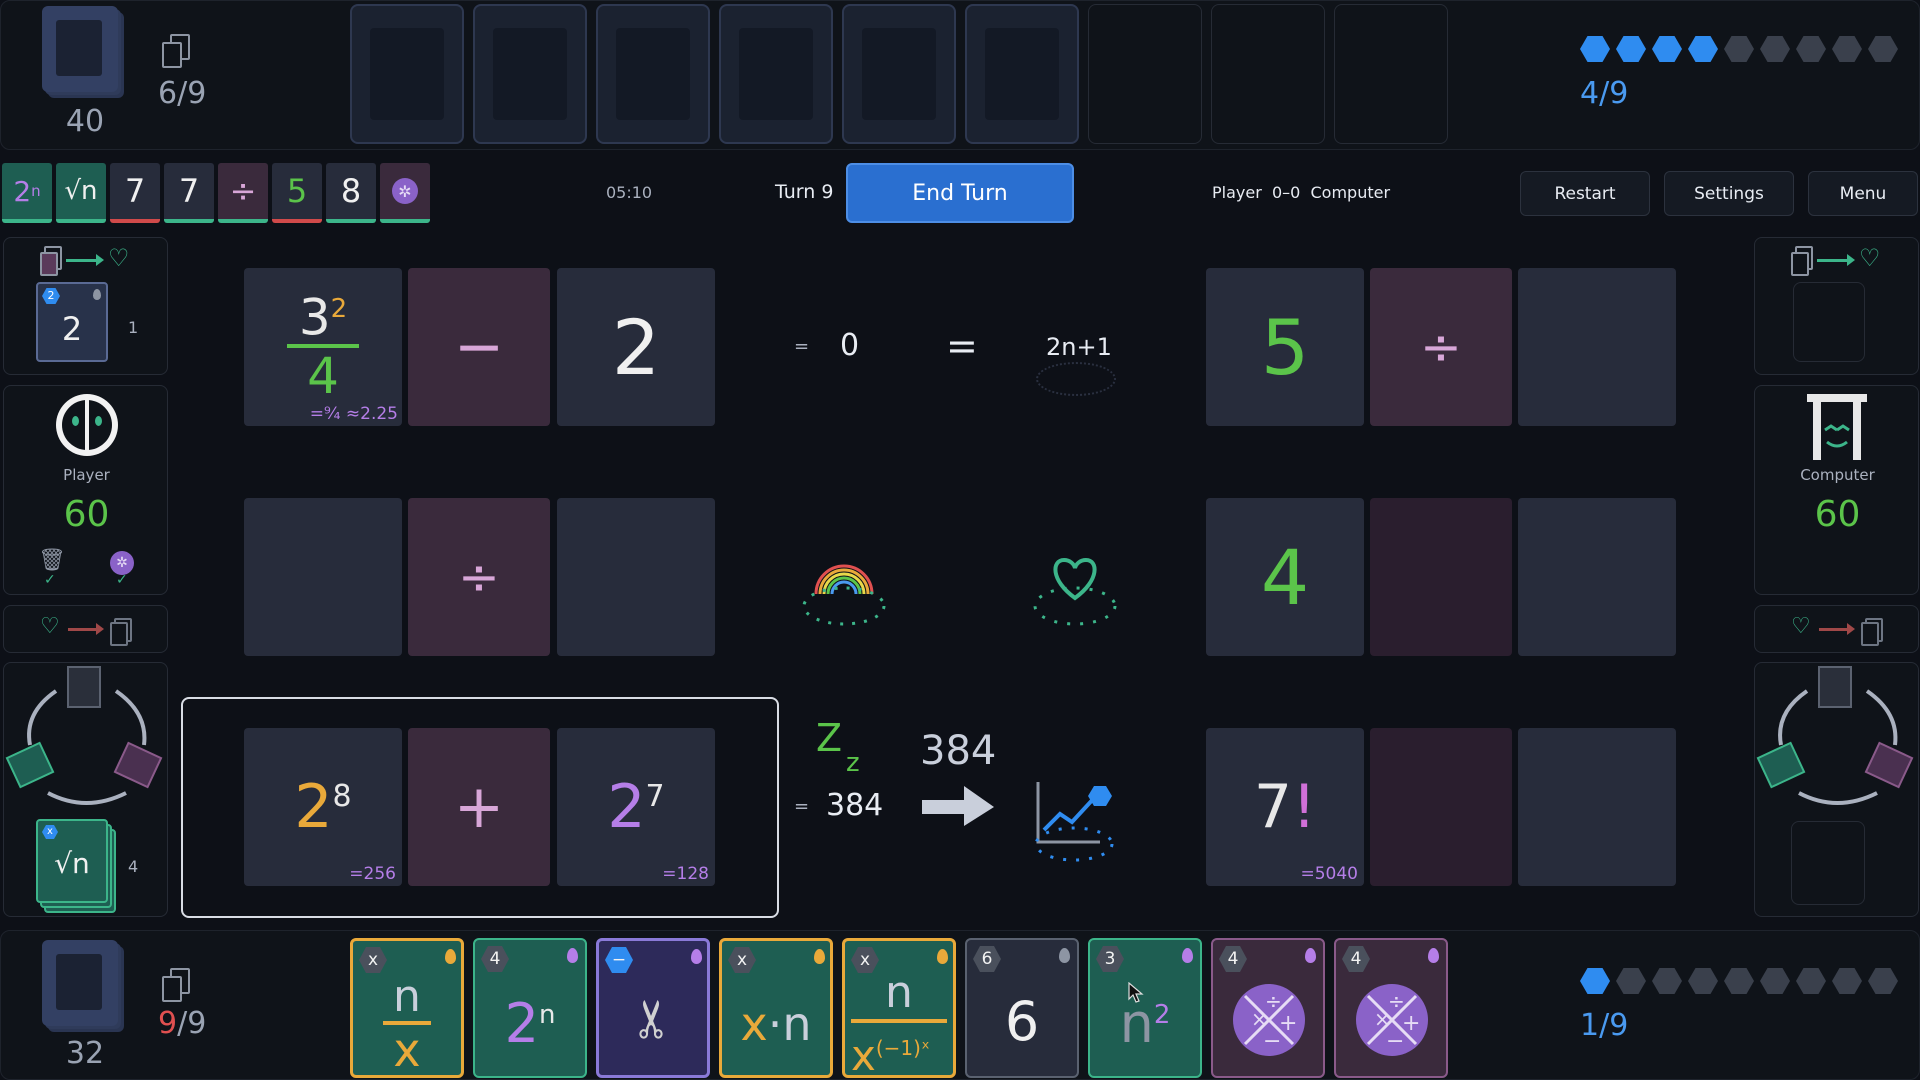 This screenshot has width=1920, height=1080. I want to click on opponent-hand-count: 6/9, so click(182, 93).